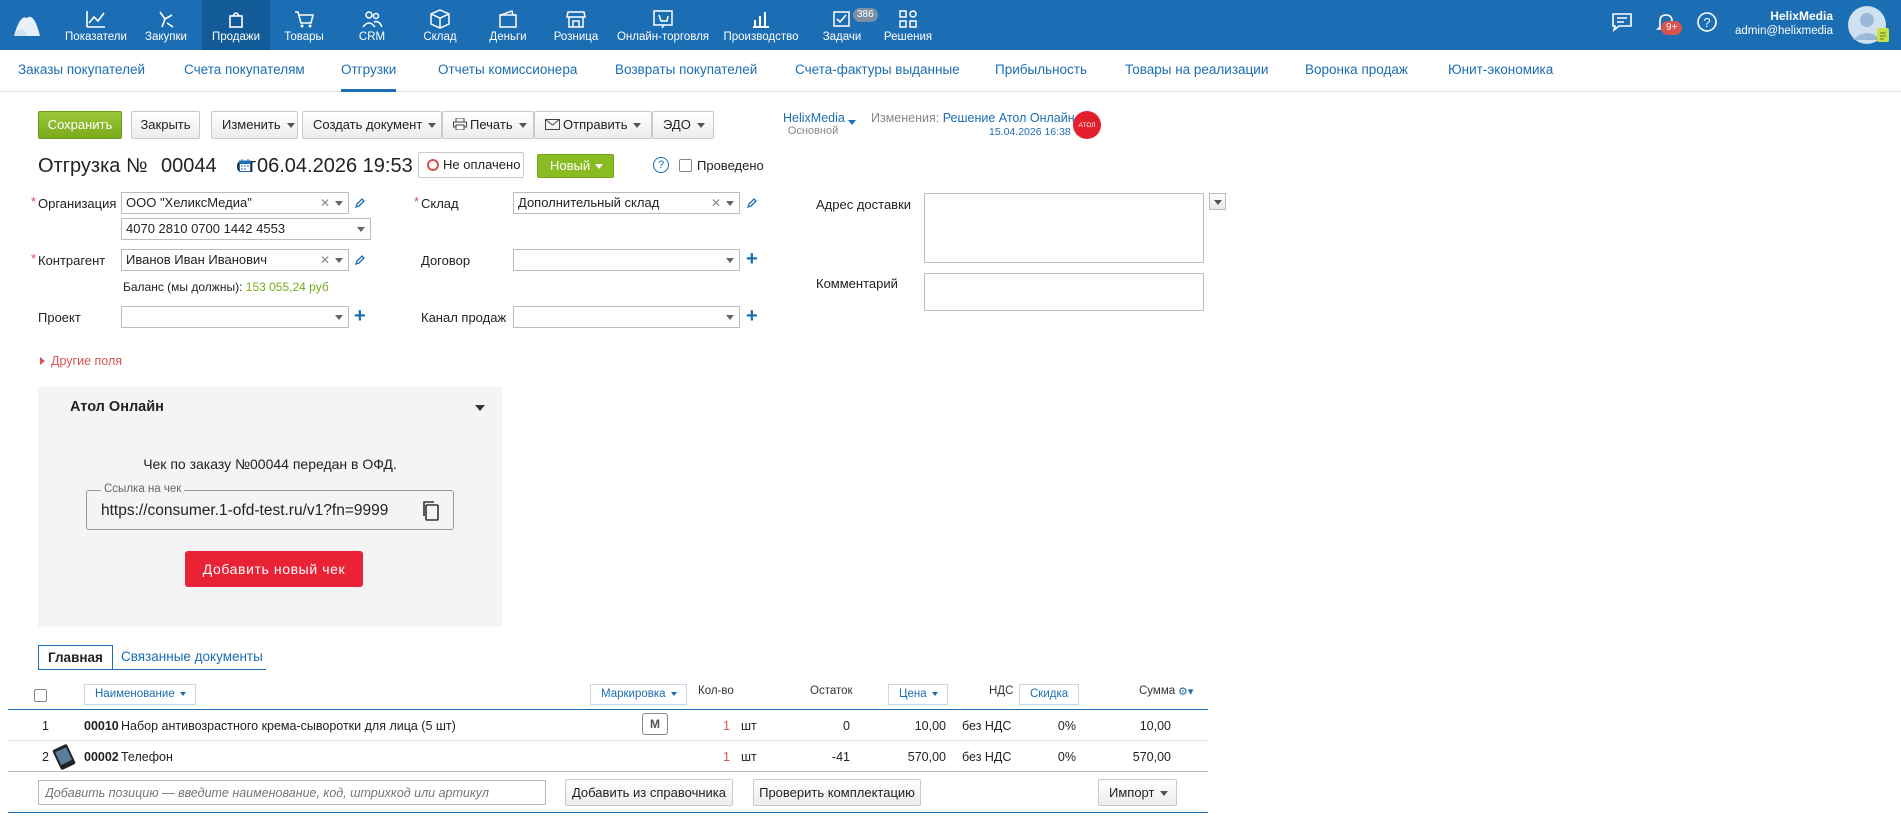 The height and width of the screenshot is (819, 1901). Describe the element at coordinates (831, 691) in the screenshot. I see `column-rest-header: Остаток` at that location.